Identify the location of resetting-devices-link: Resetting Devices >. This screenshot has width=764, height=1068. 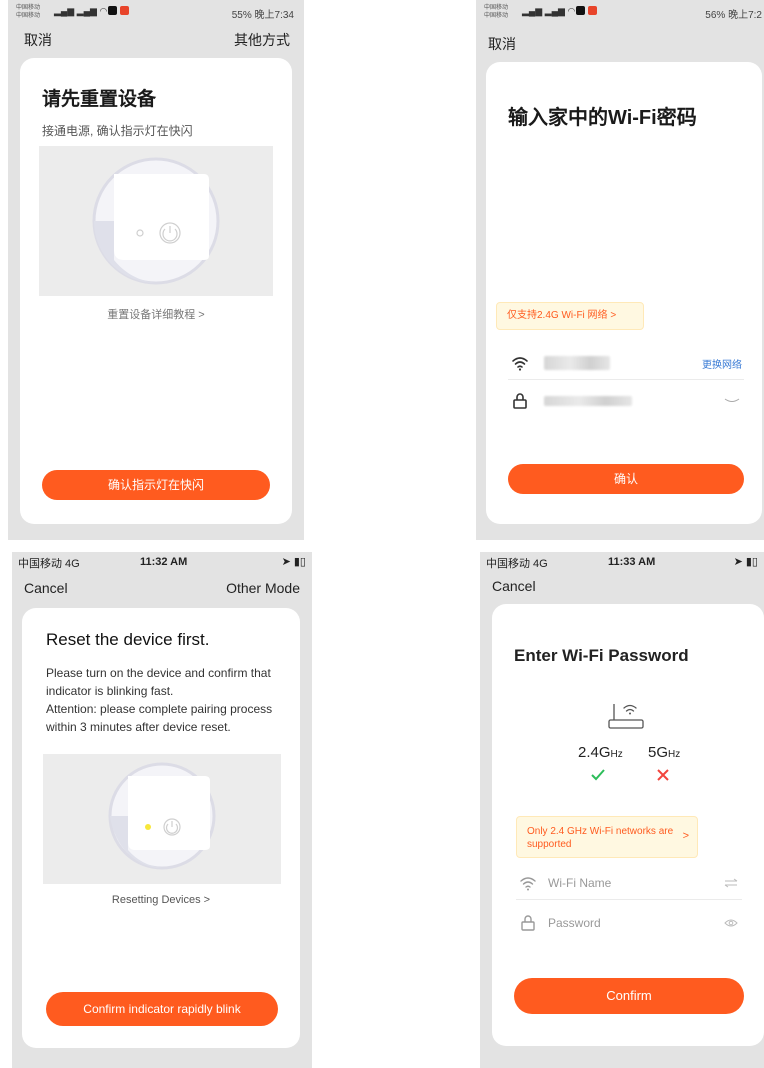
(161, 900).